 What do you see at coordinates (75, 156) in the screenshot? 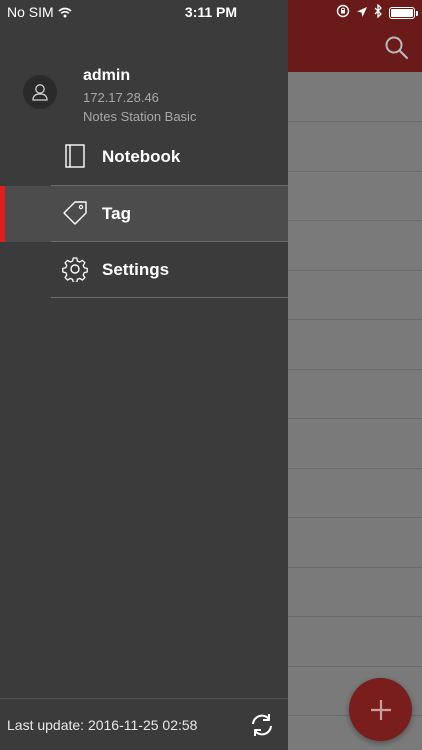
I see `notebook-icon` at bounding box center [75, 156].